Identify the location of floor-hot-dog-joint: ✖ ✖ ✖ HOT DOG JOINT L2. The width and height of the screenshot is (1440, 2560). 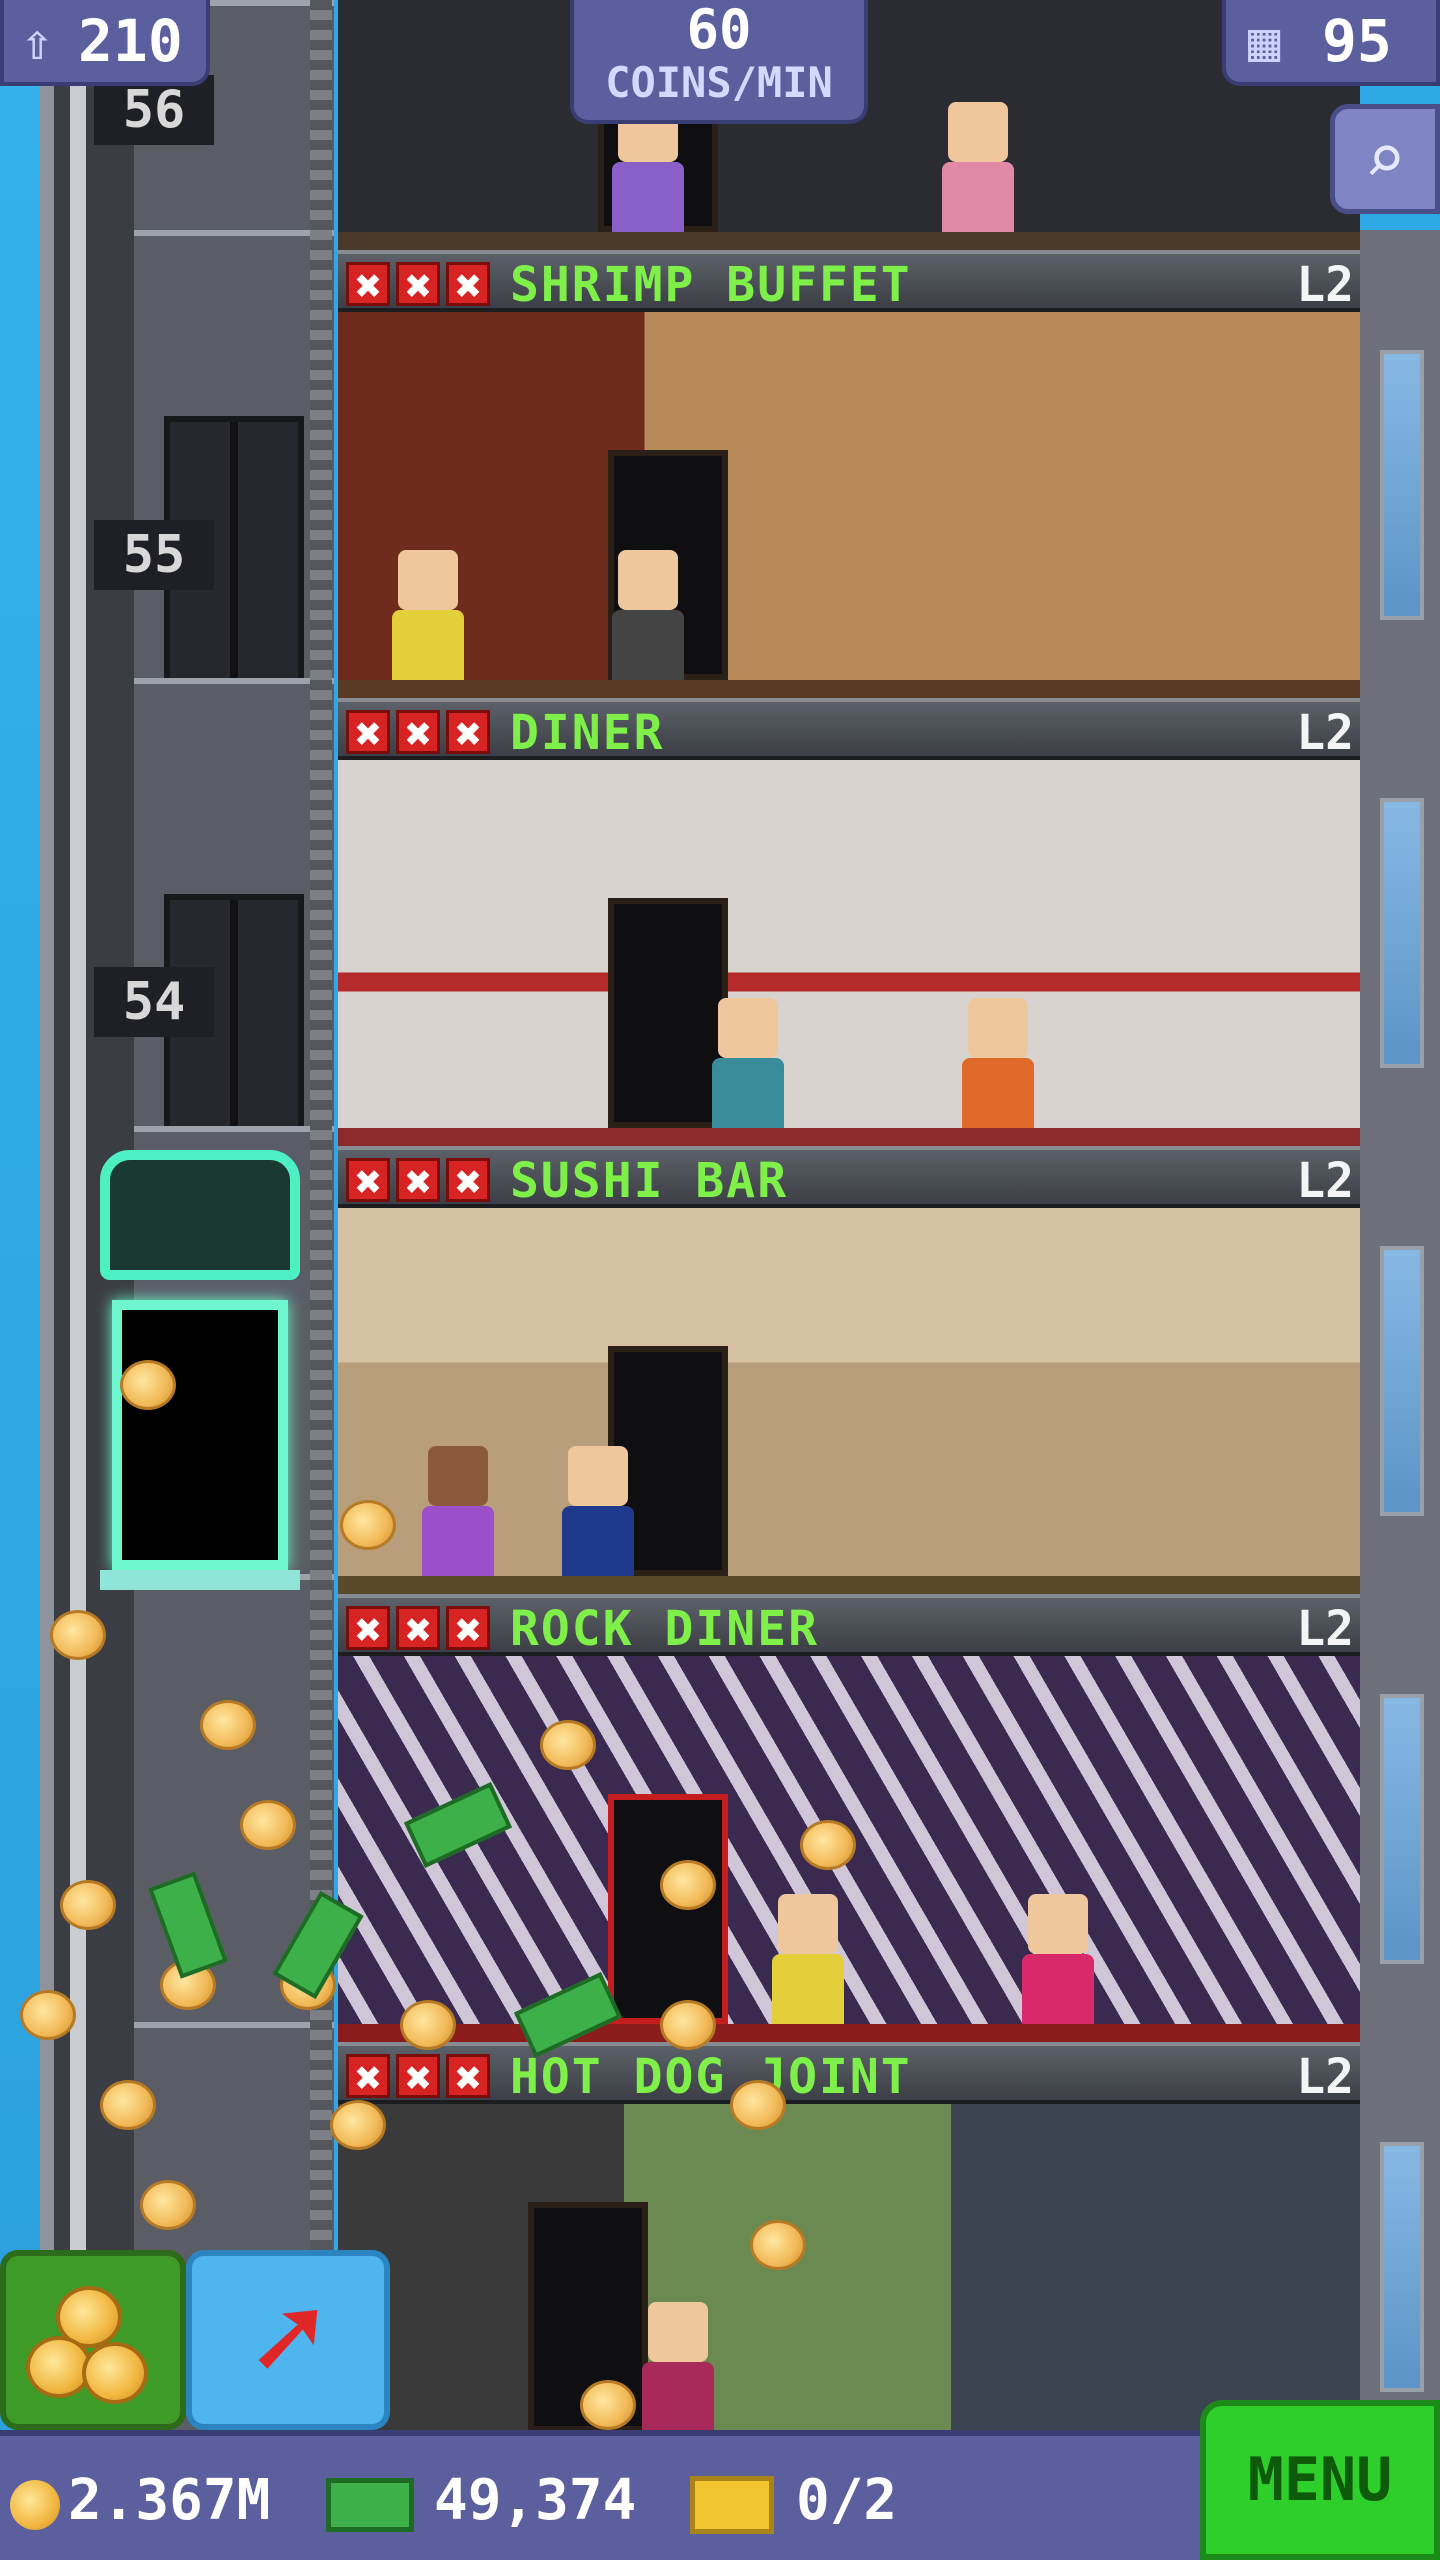
(849, 2246).